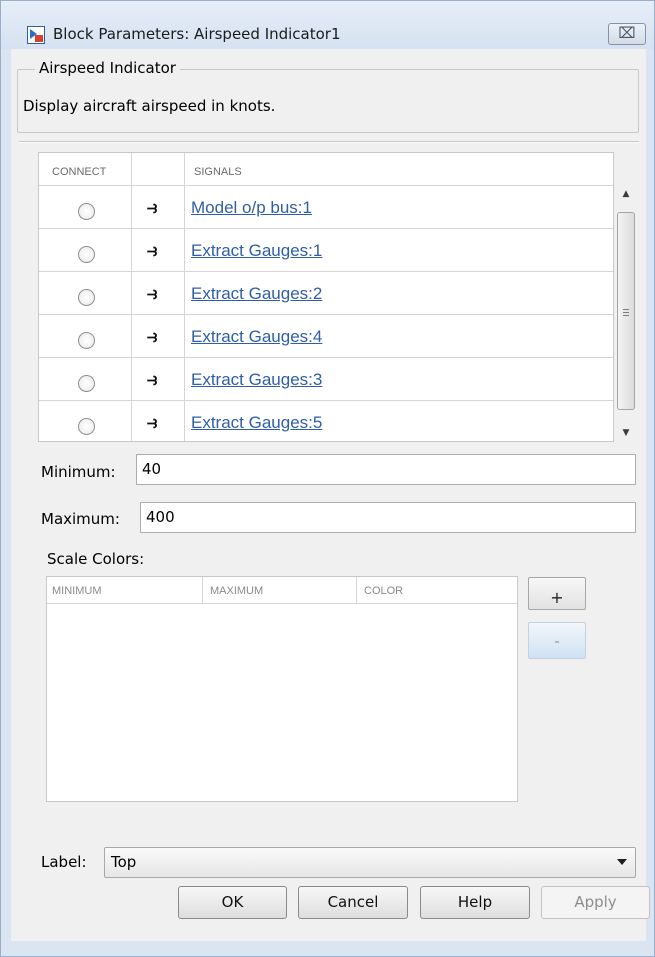 This screenshot has height=957, width=655. I want to click on minimum-label: Minimum:, so click(78, 472).